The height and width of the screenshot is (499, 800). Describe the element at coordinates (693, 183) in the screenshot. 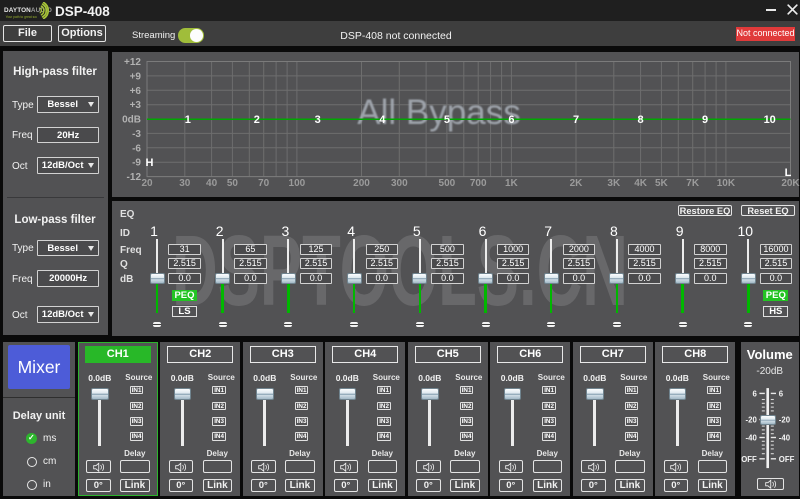

I see `svg-text: 7K` at that location.